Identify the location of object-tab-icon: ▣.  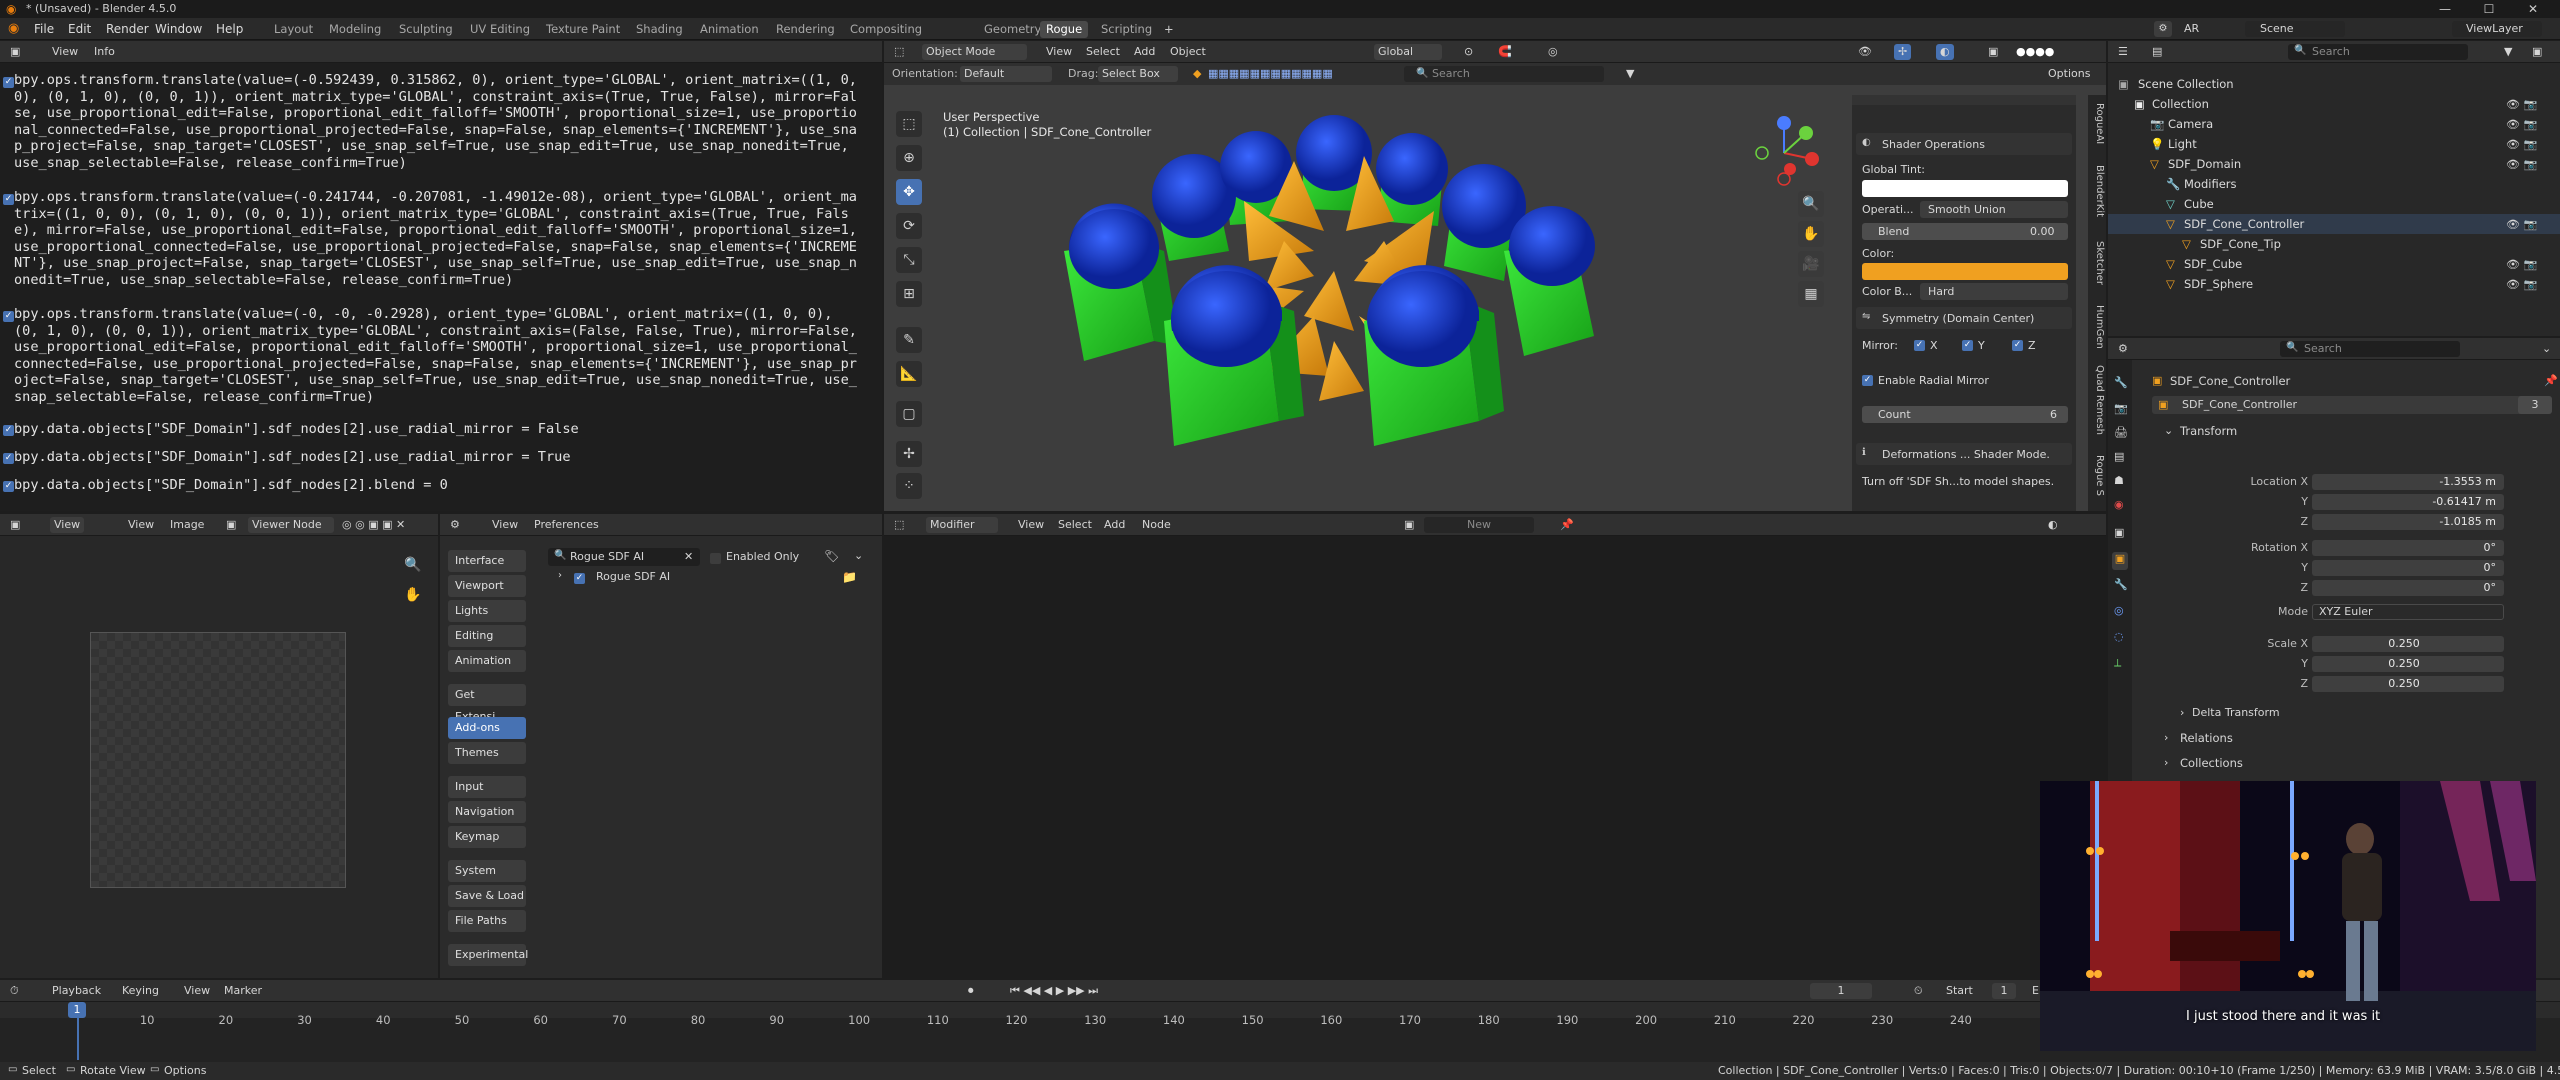
(2120, 561).